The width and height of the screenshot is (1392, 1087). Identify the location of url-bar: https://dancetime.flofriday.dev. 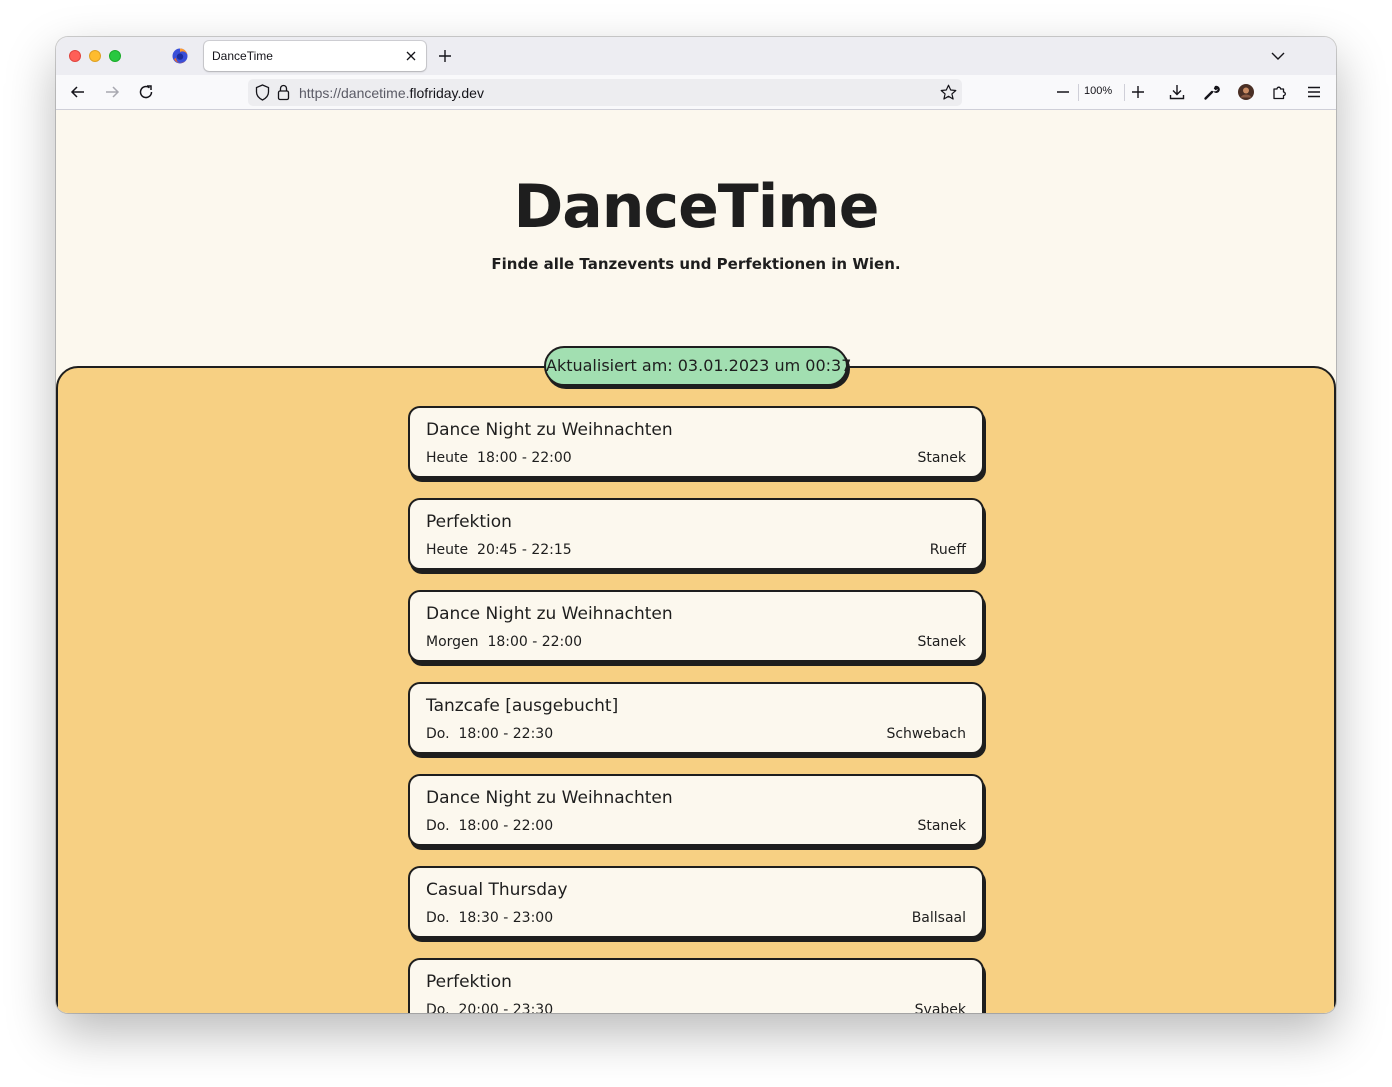
(605, 92).